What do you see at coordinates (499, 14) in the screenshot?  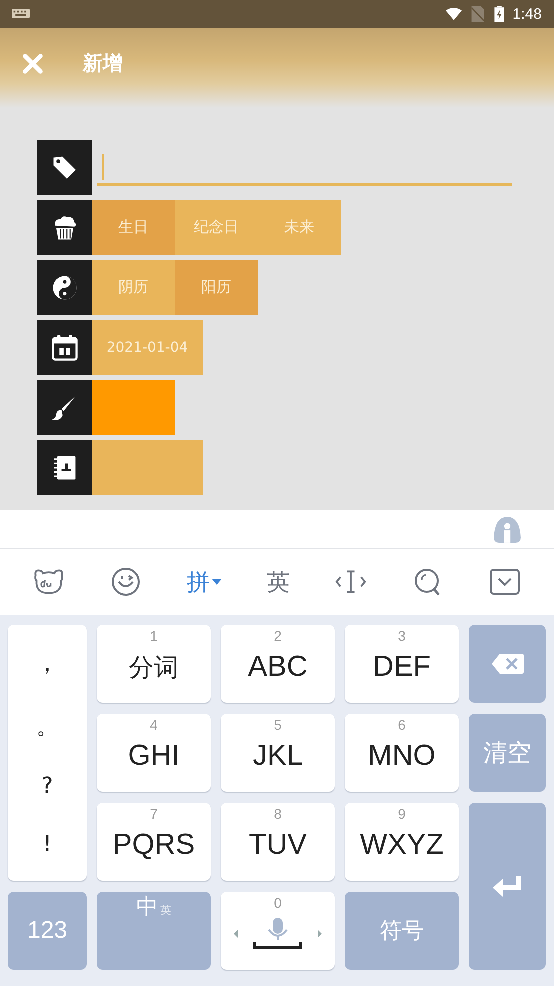 I see `battery-charging-icon` at bounding box center [499, 14].